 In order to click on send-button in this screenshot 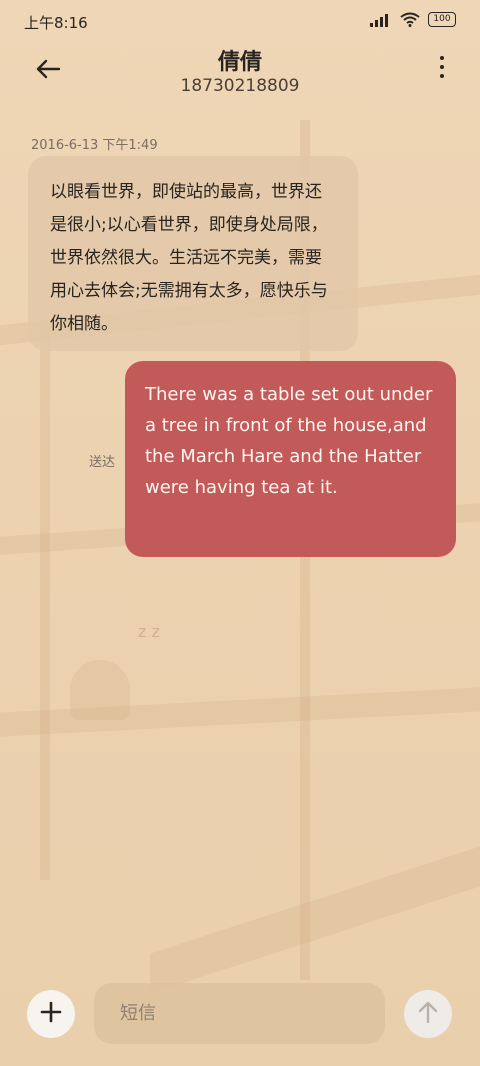, I will do `click(428, 1014)`.